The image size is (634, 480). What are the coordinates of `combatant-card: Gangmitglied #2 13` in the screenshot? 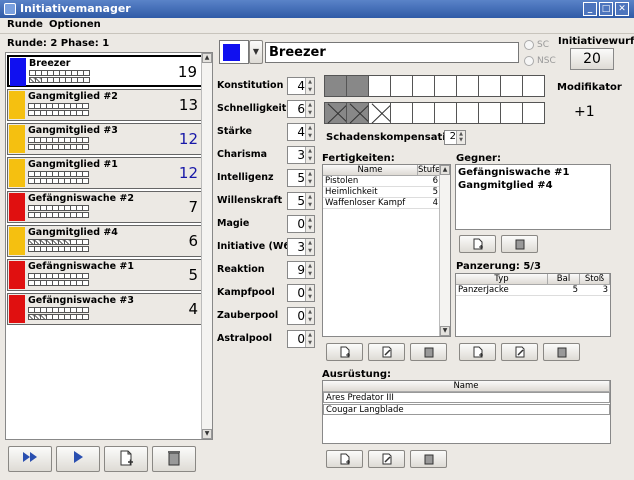 It's located at (105, 105).